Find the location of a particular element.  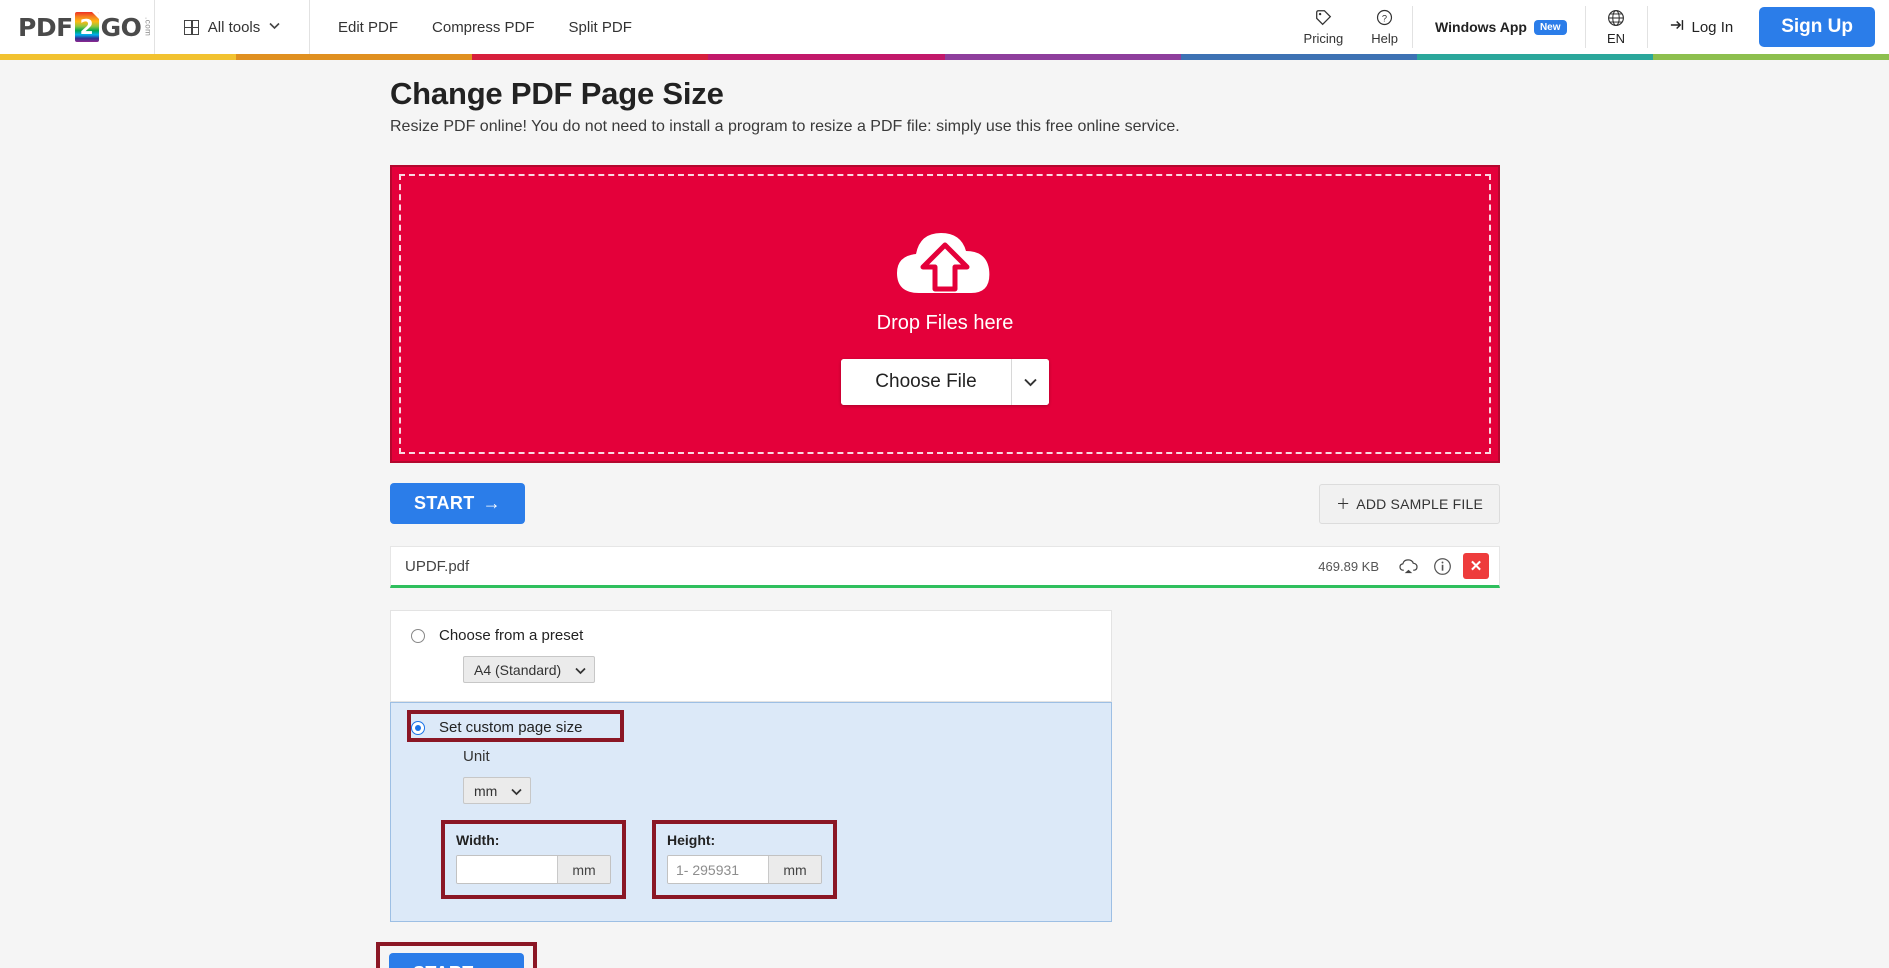

add-sample-file-button: ＋ ADD SAMPLE FILE is located at coordinates (1409, 503).